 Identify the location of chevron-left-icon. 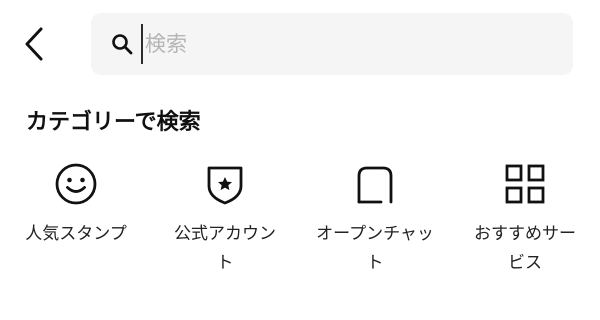
(34, 44).